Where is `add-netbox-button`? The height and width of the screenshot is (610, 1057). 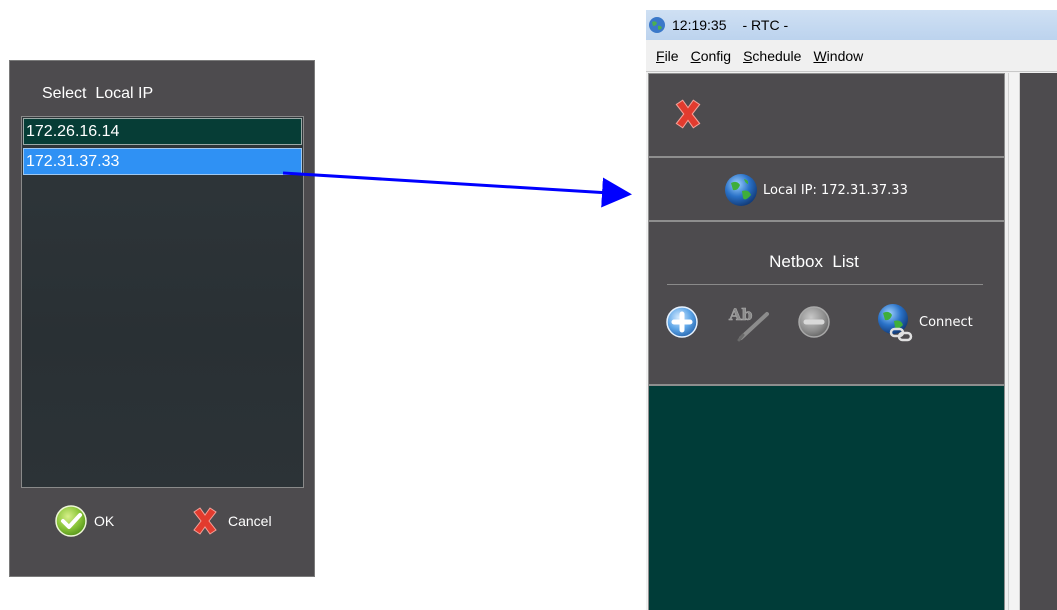
add-netbox-button is located at coordinates (682, 322).